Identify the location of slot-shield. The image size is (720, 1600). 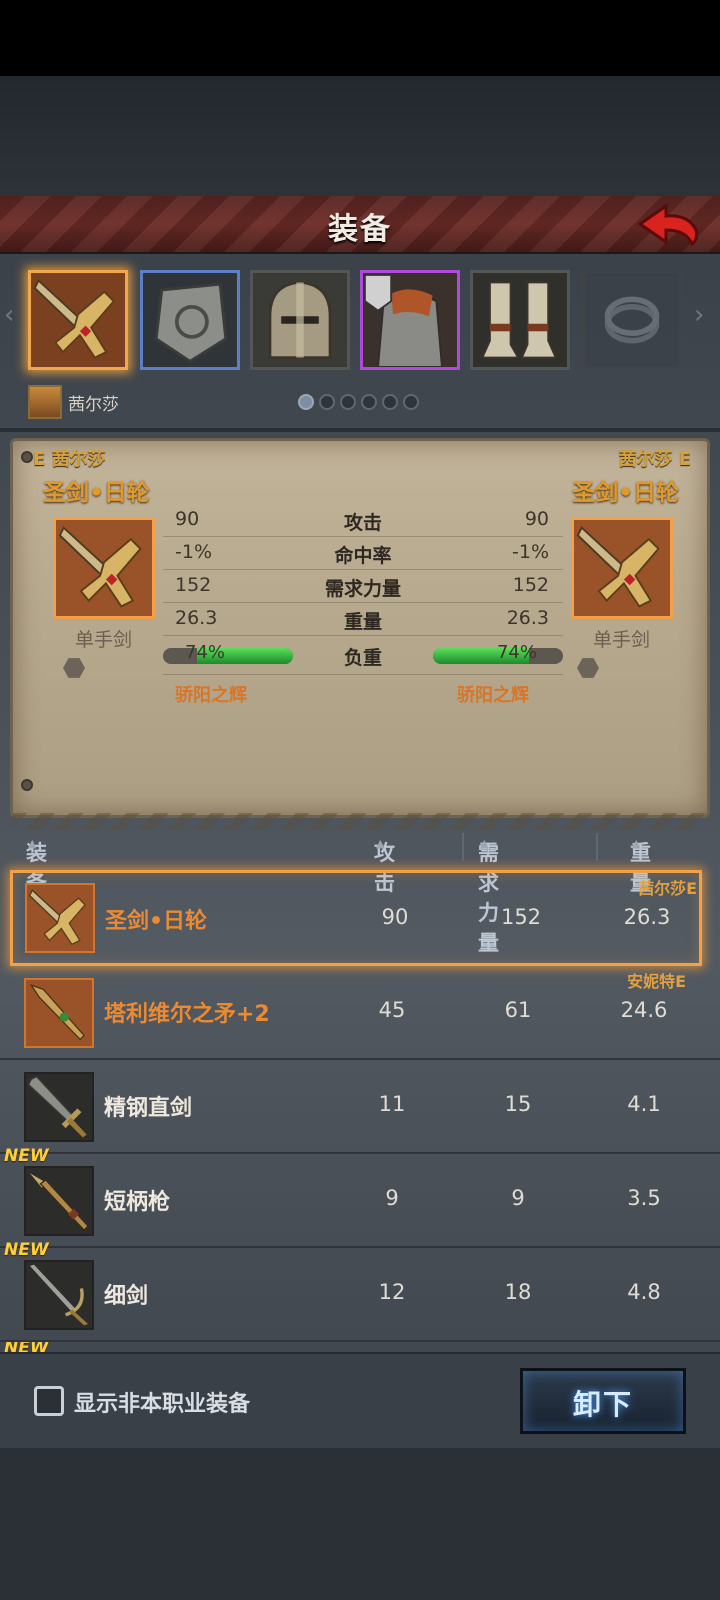
(190, 320).